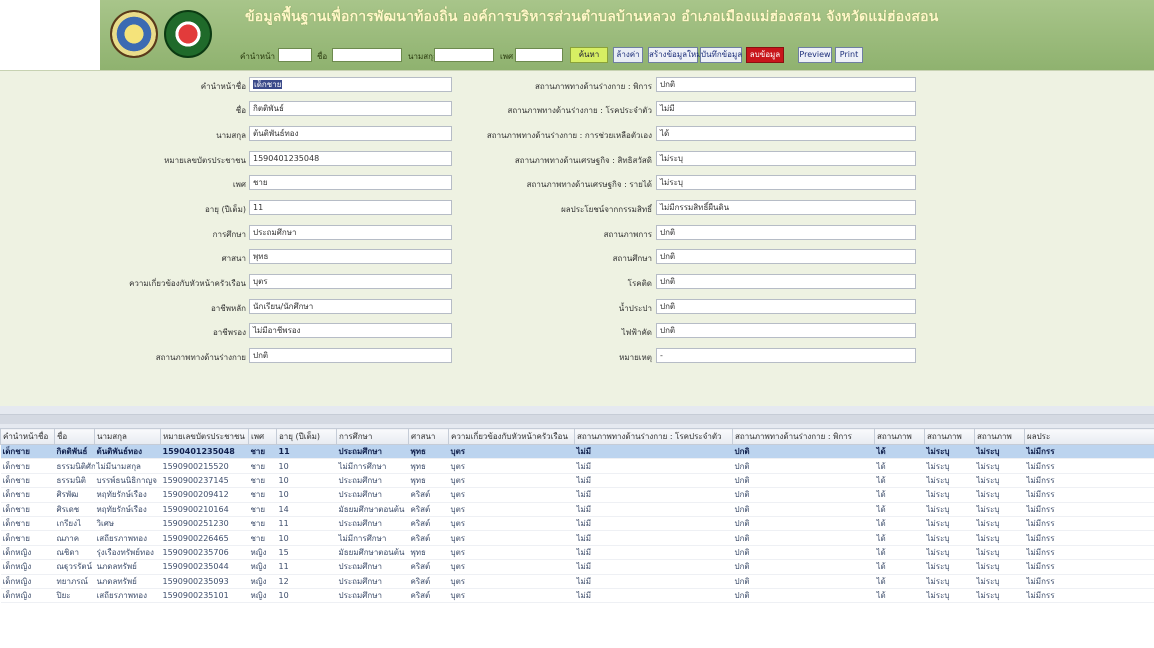  What do you see at coordinates (306, 567) in the screenshot?
I see `table-cell: 11` at bounding box center [306, 567].